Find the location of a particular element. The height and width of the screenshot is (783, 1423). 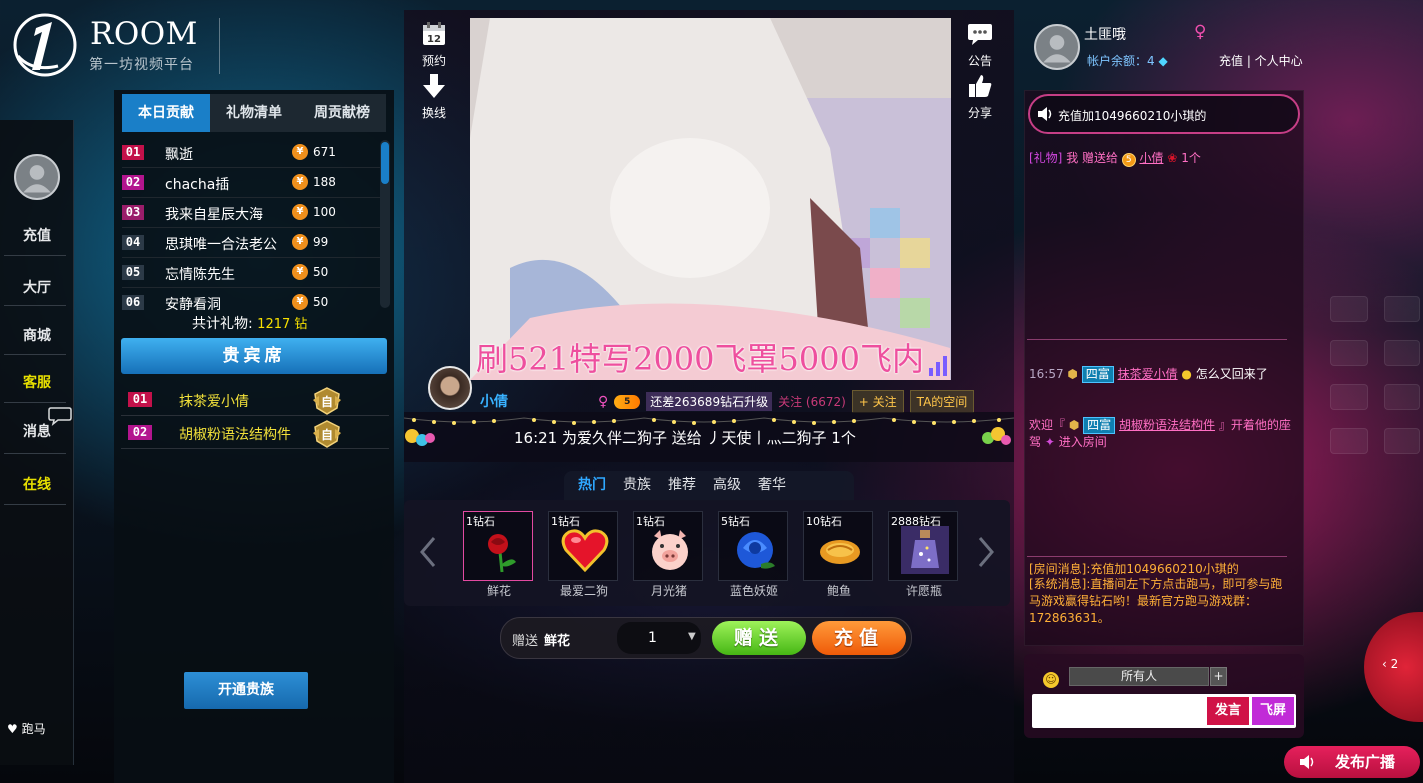

nav-avatar is located at coordinates (37, 177).